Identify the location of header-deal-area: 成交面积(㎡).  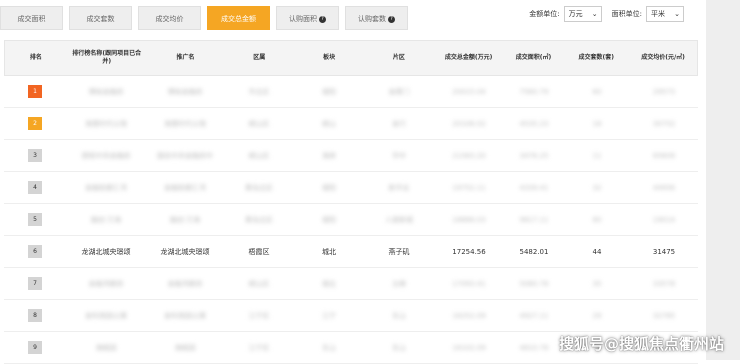
(533, 57).